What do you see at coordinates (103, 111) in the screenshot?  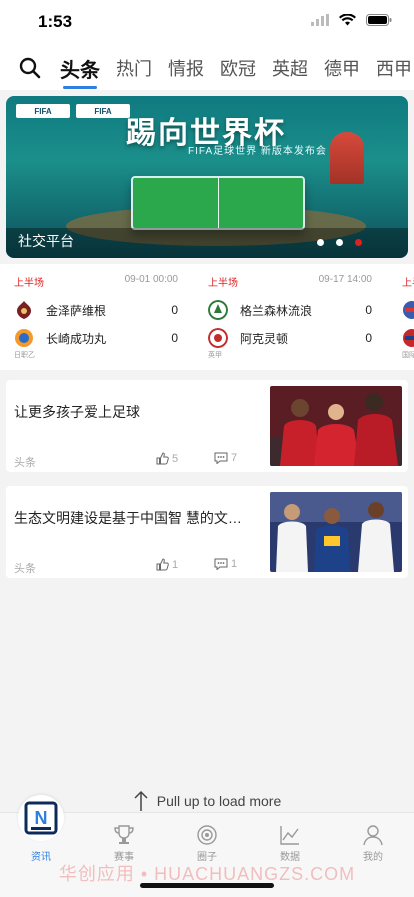 I see `fifa-logo-right: FIFA` at bounding box center [103, 111].